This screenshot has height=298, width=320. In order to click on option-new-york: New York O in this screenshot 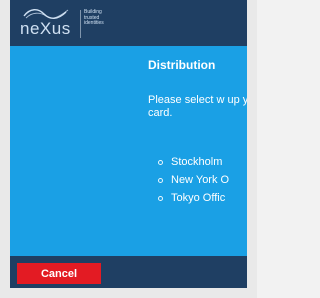, I will do `click(193, 180)`.